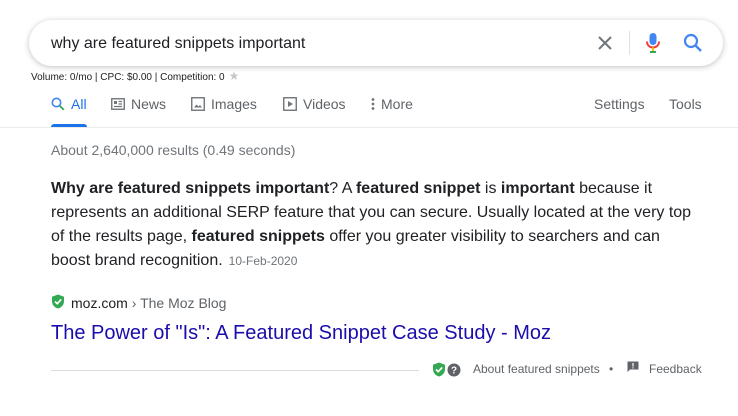 The height and width of the screenshot is (416, 738). I want to click on tab-images: Images, so click(224, 104).